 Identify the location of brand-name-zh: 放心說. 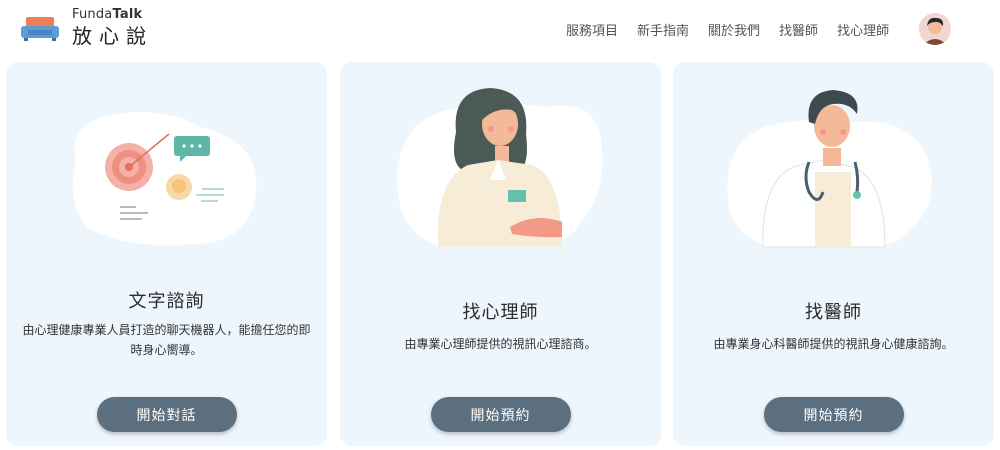
(112, 36).